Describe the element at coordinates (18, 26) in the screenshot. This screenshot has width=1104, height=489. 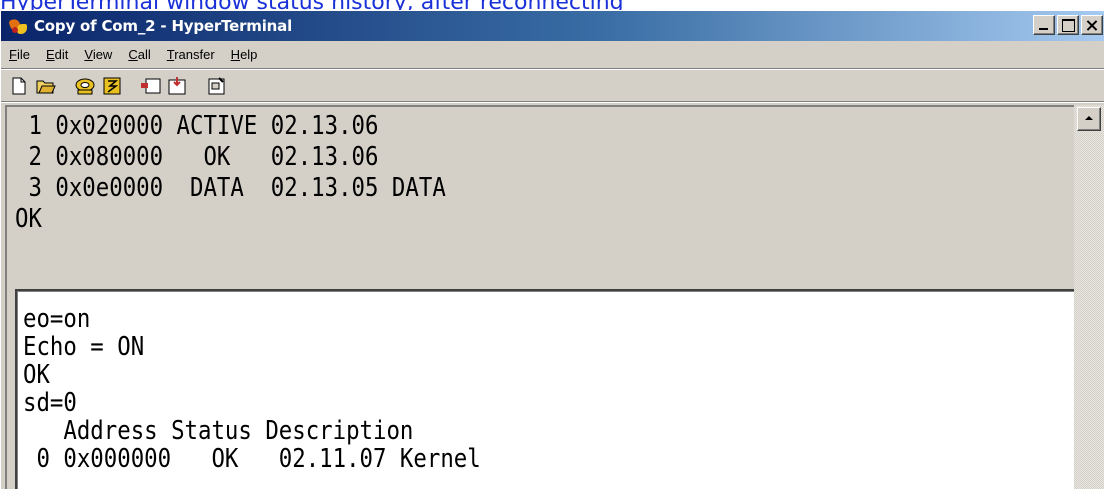
I see `hyperterminal-app-icon` at that location.